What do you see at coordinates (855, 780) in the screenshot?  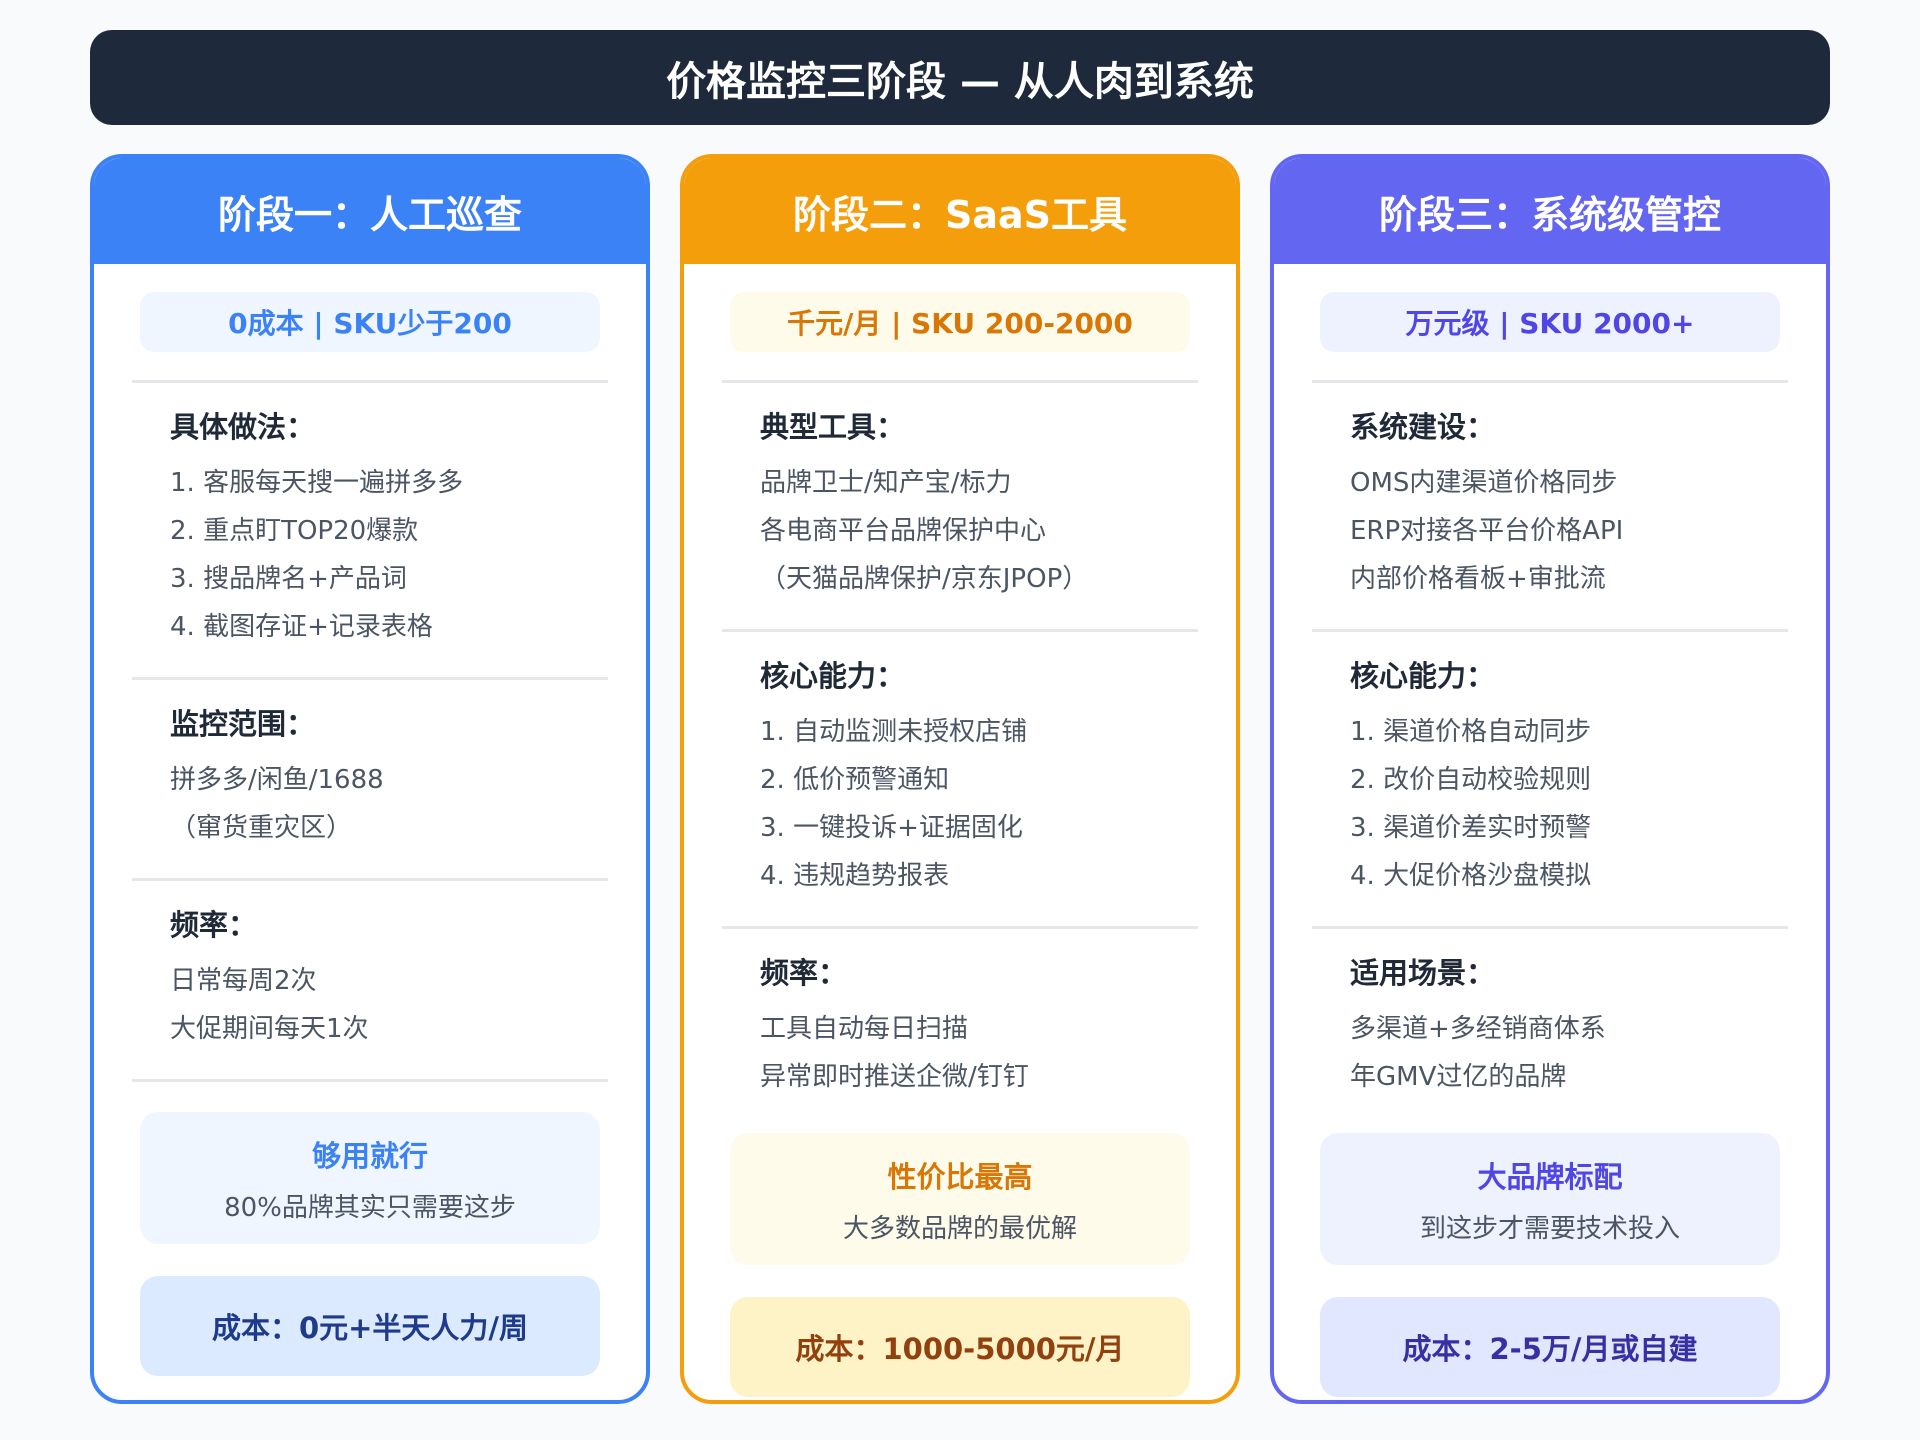 I see `list-item: 2. 低价预警通知` at bounding box center [855, 780].